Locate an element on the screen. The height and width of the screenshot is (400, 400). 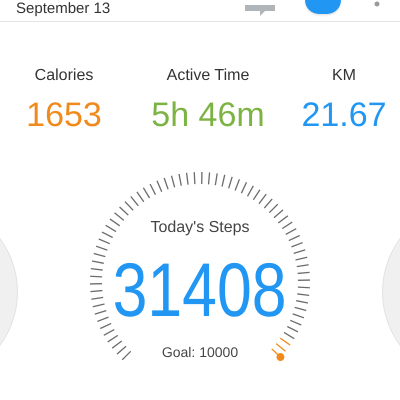
stat-value: 5h 46m is located at coordinates (208, 115).